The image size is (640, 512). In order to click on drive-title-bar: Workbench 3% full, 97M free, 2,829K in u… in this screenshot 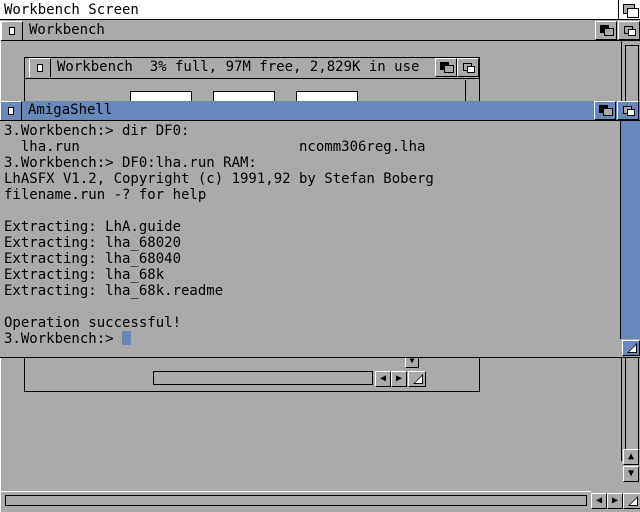, I will do `click(252, 68)`.